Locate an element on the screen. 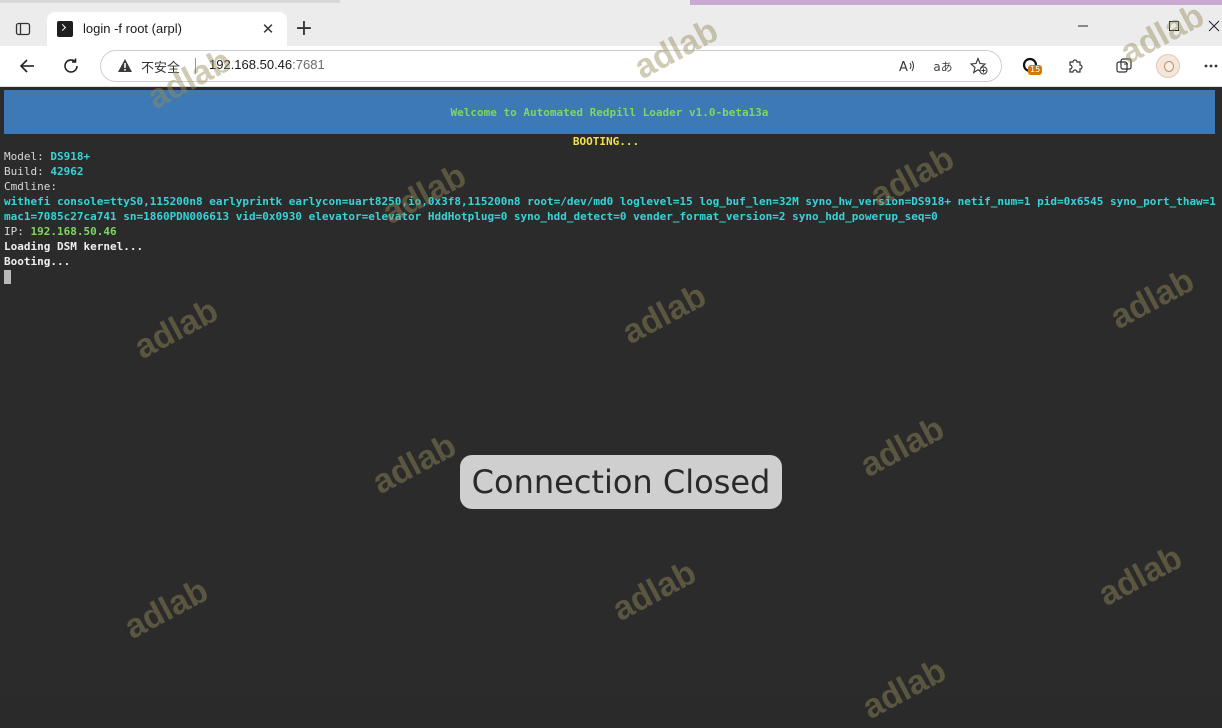 The height and width of the screenshot is (728, 1222). back-button is located at coordinates (27, 66).